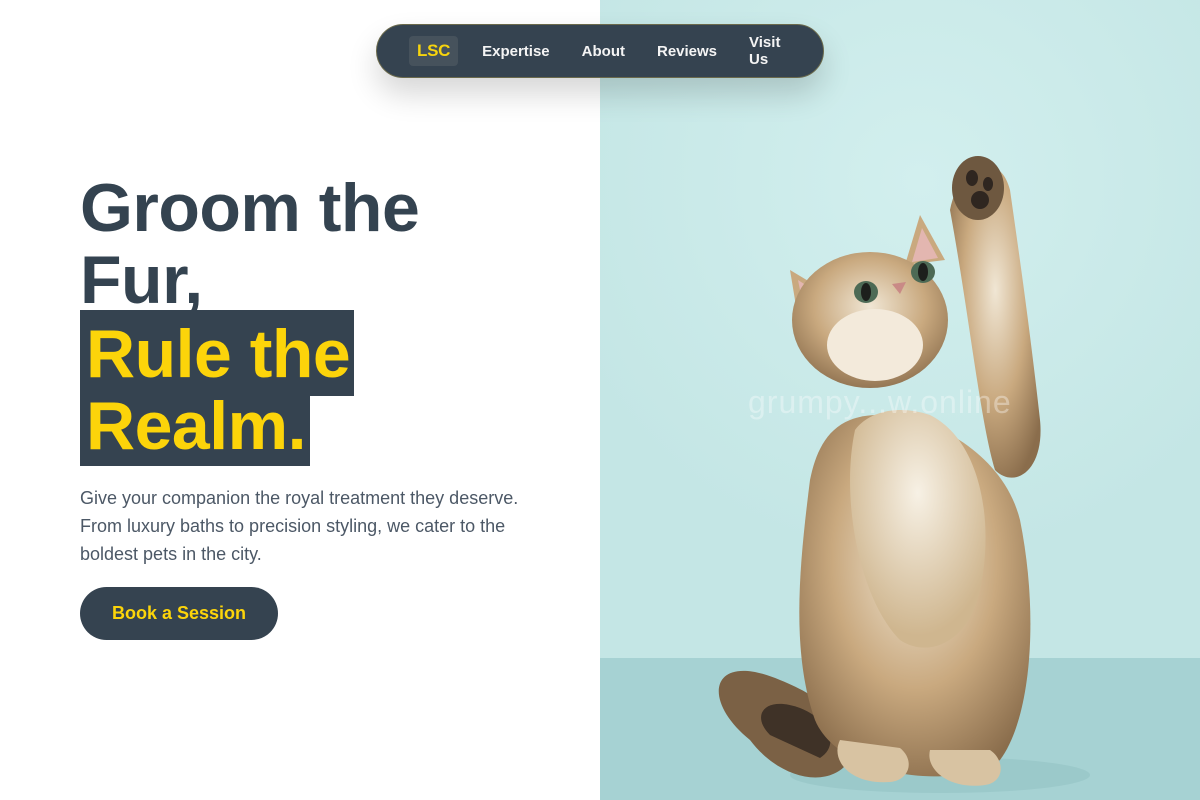  Describe the element at coordinates (687, 51) in the screenshot. I see `nav-link-reviews: Reviews` at that location.